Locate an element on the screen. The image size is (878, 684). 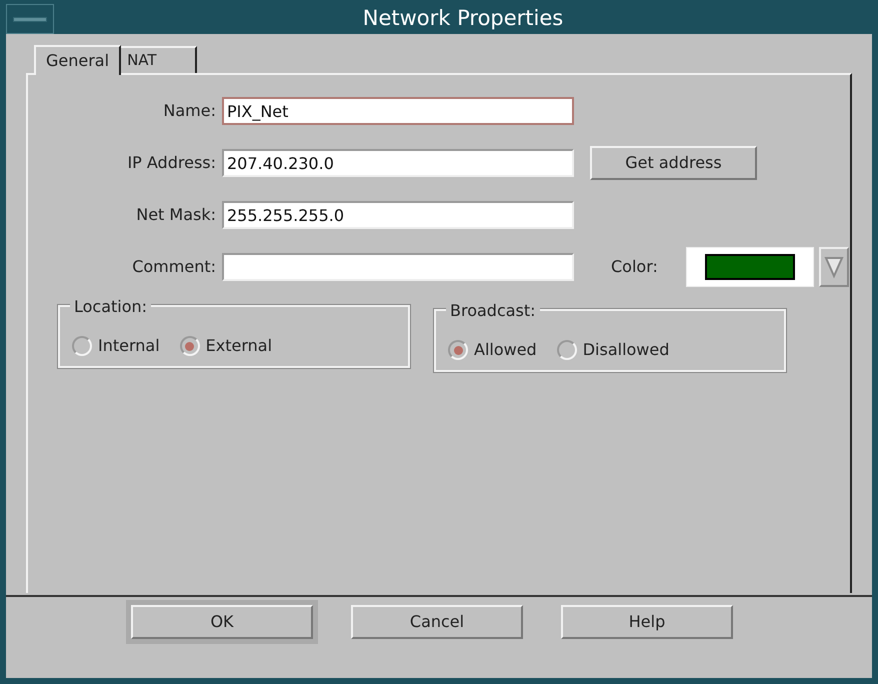
get-address-button: Get address is located at coordinates (673, 163).